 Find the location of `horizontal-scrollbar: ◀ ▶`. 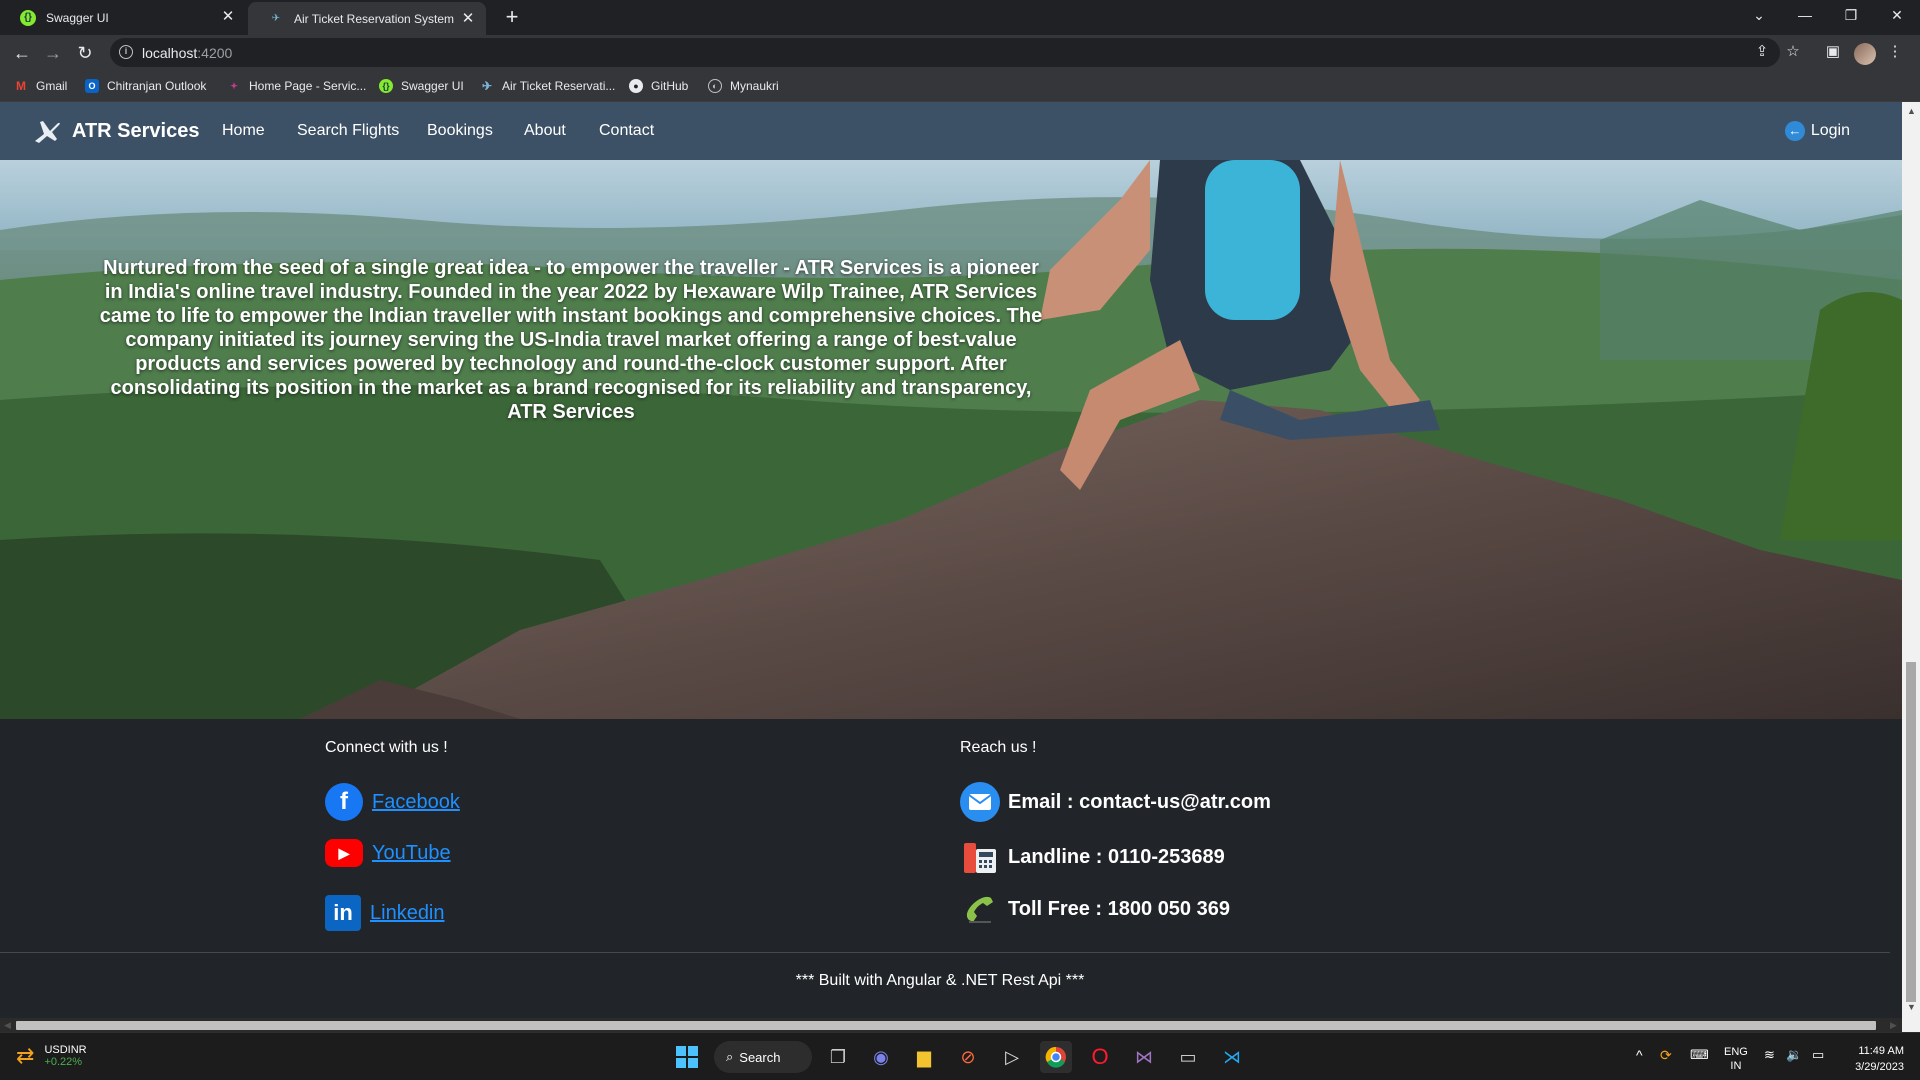

horizontal-scrollbar: ◀ ▶ is located at coordinates (951, 1025).